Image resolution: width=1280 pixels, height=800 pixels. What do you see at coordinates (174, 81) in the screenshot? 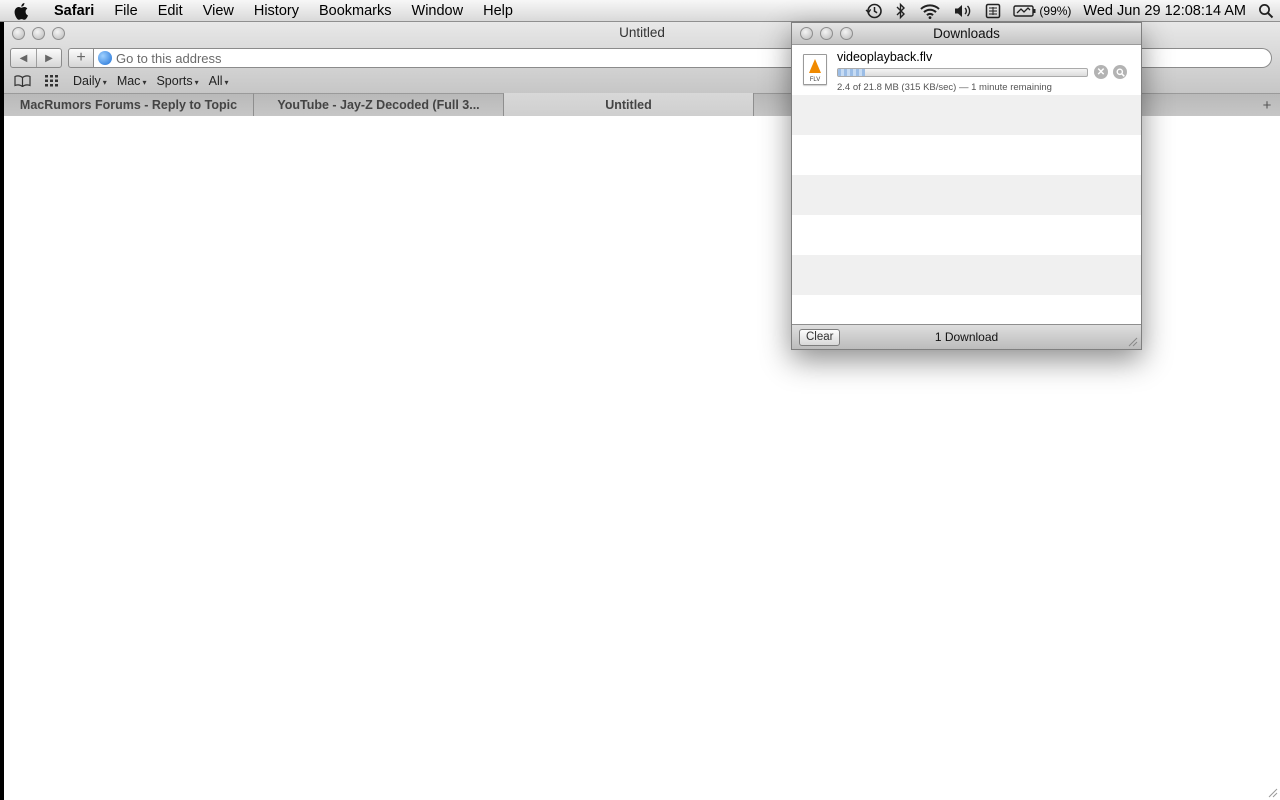
I see `bookmark-label: Sports` at bounding box center [174, 81].